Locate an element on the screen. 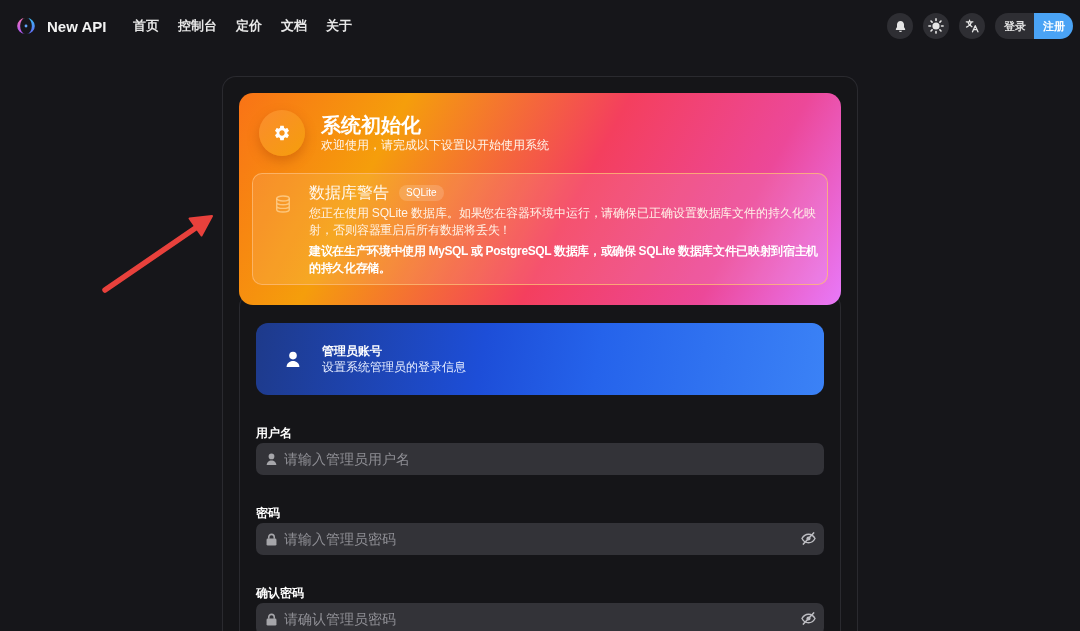 This screenshot has width=1080, height=631. page-title: 系统初始化 is located at coordinates (371, 125).